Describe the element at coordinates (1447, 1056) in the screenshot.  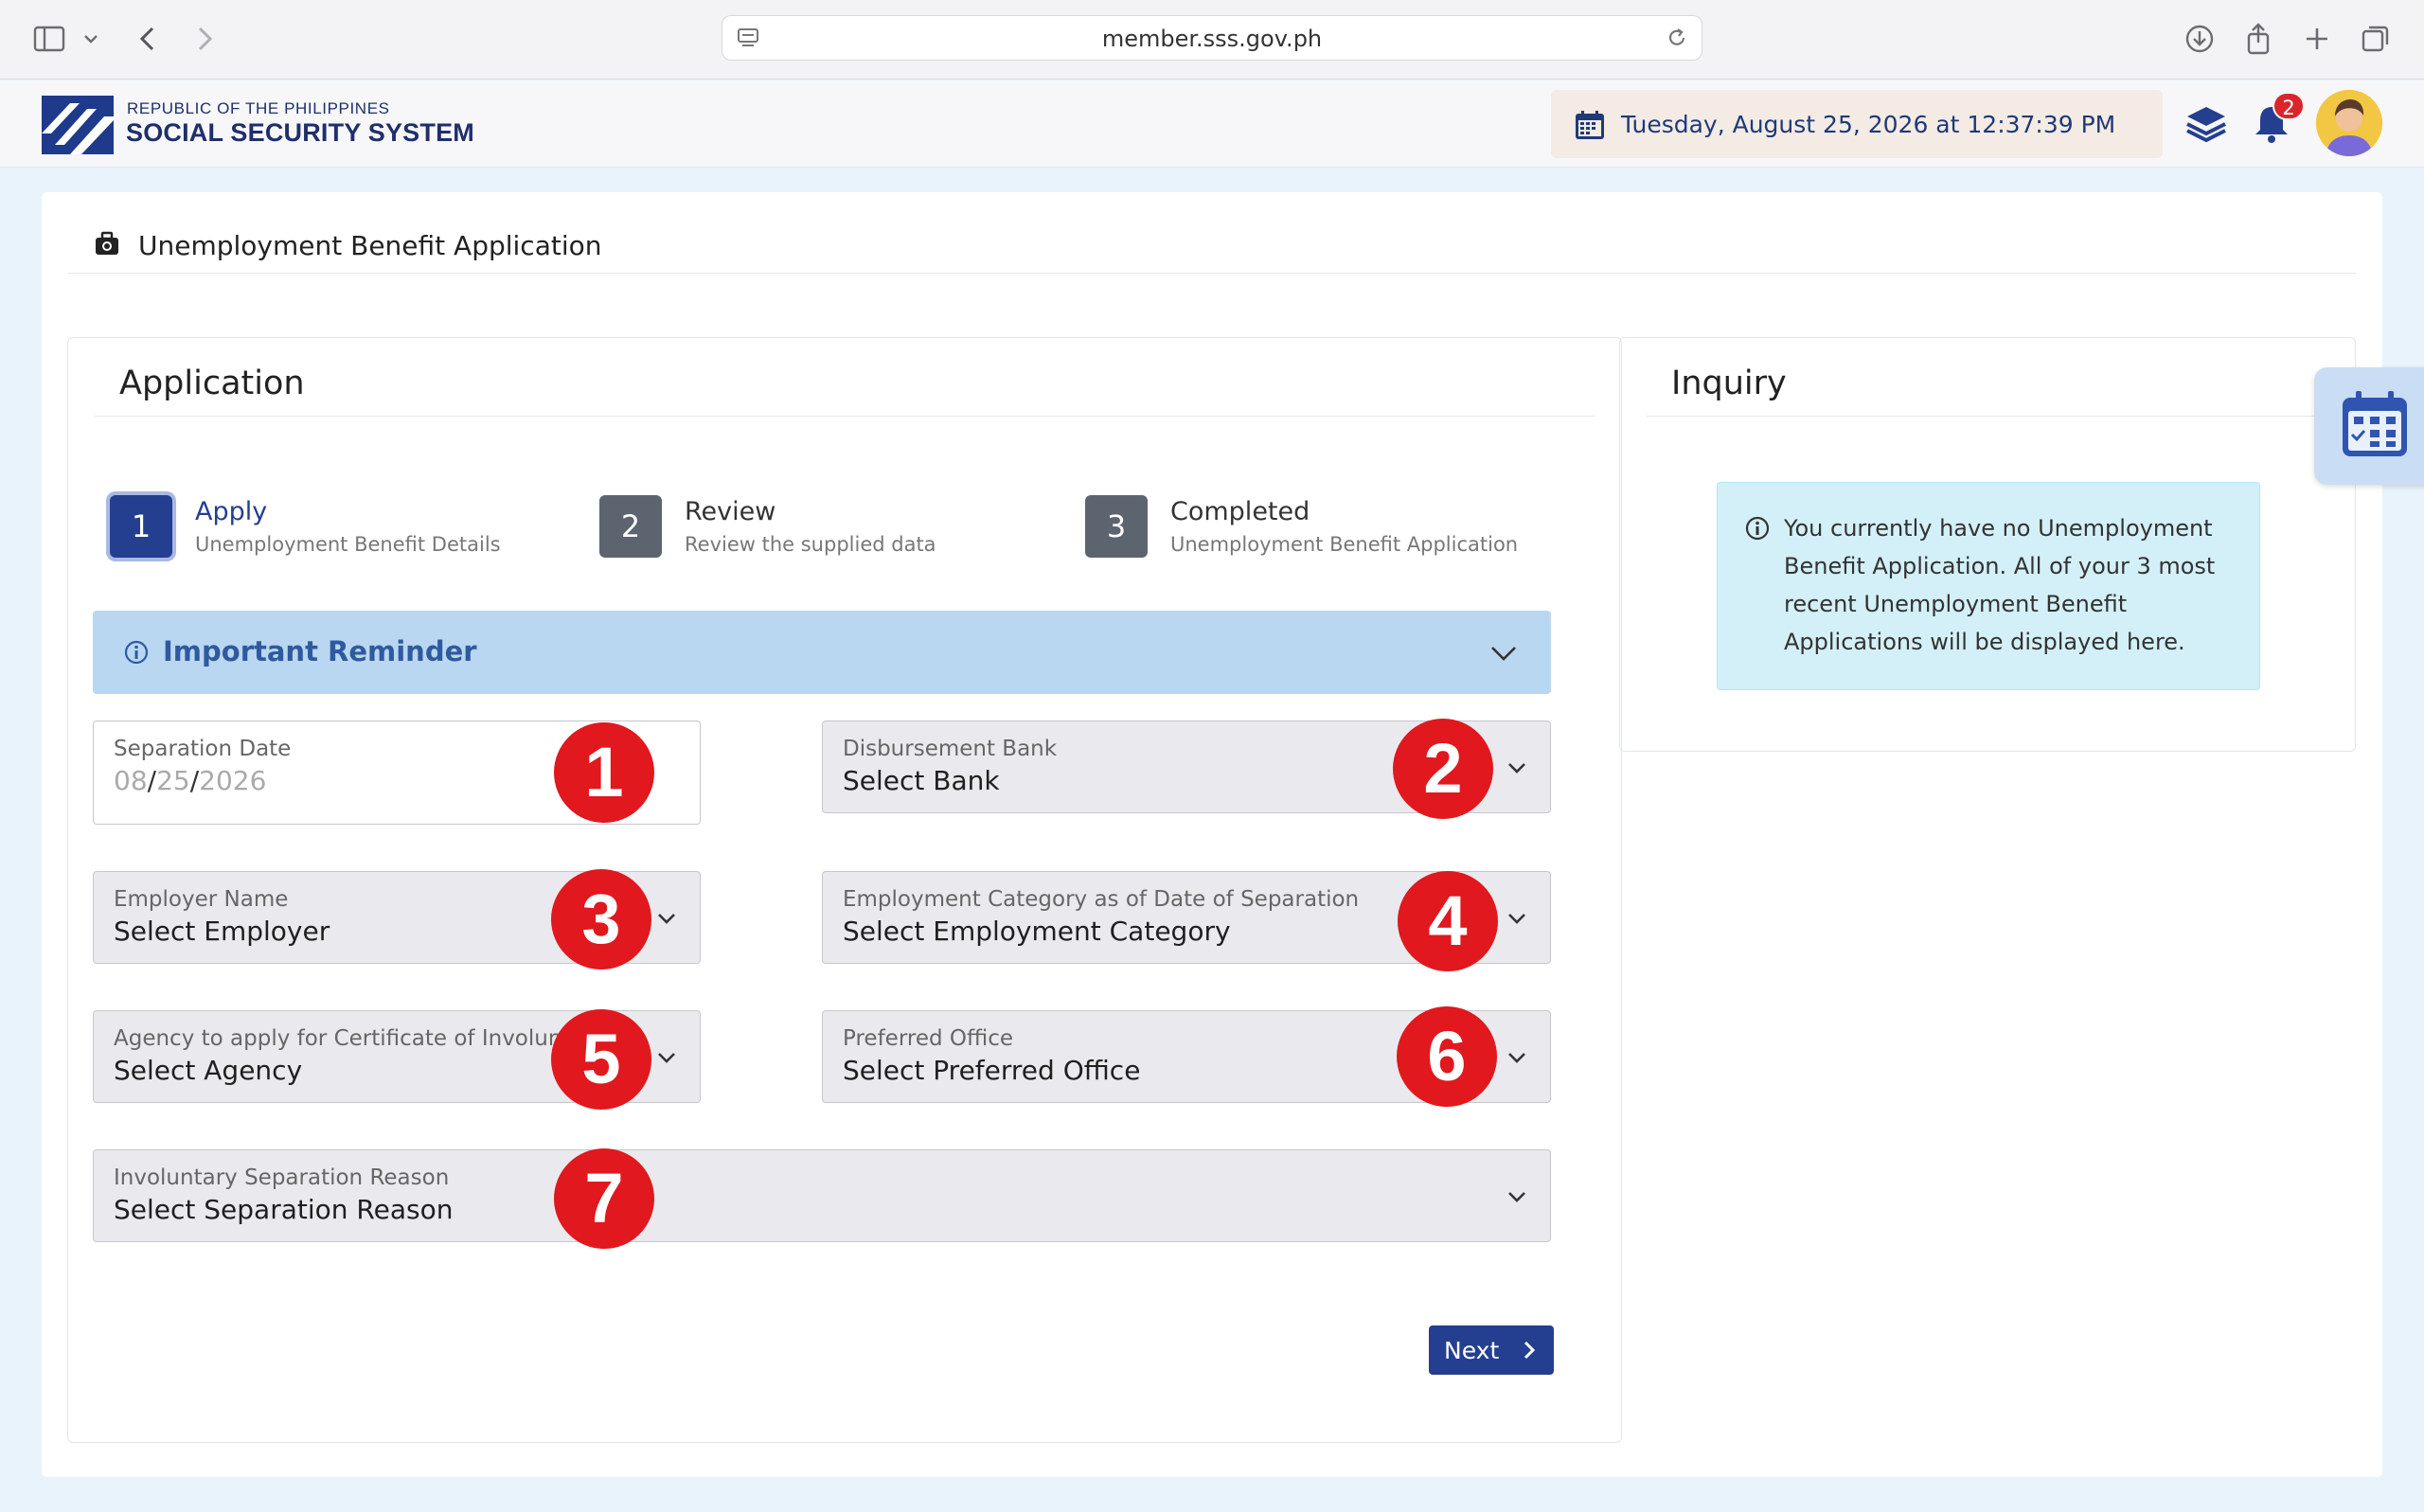
I see `marker-badge: 6` at that location.